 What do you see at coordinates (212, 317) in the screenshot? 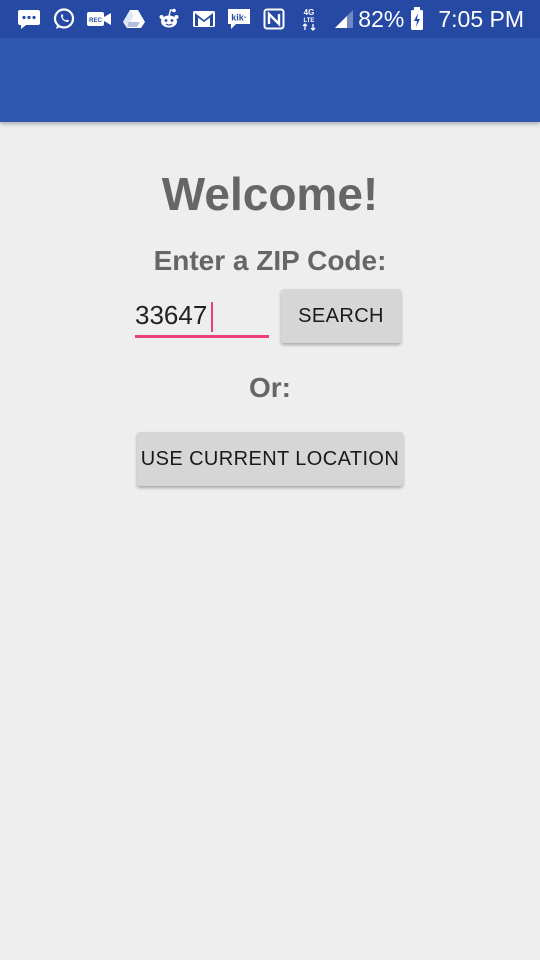
I see `text-cursor` at bounding box center [212, 317].